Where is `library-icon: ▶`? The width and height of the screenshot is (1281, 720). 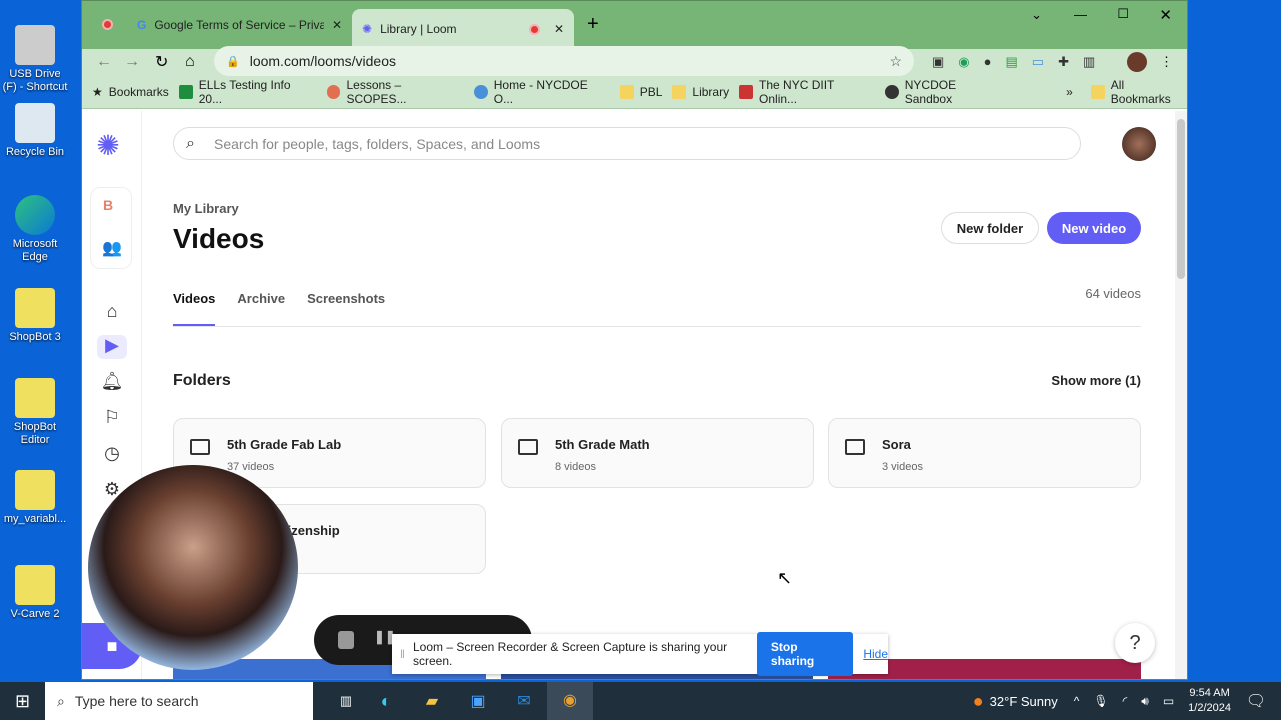
library-icon: ▶ is located at coordinates (112, 347).